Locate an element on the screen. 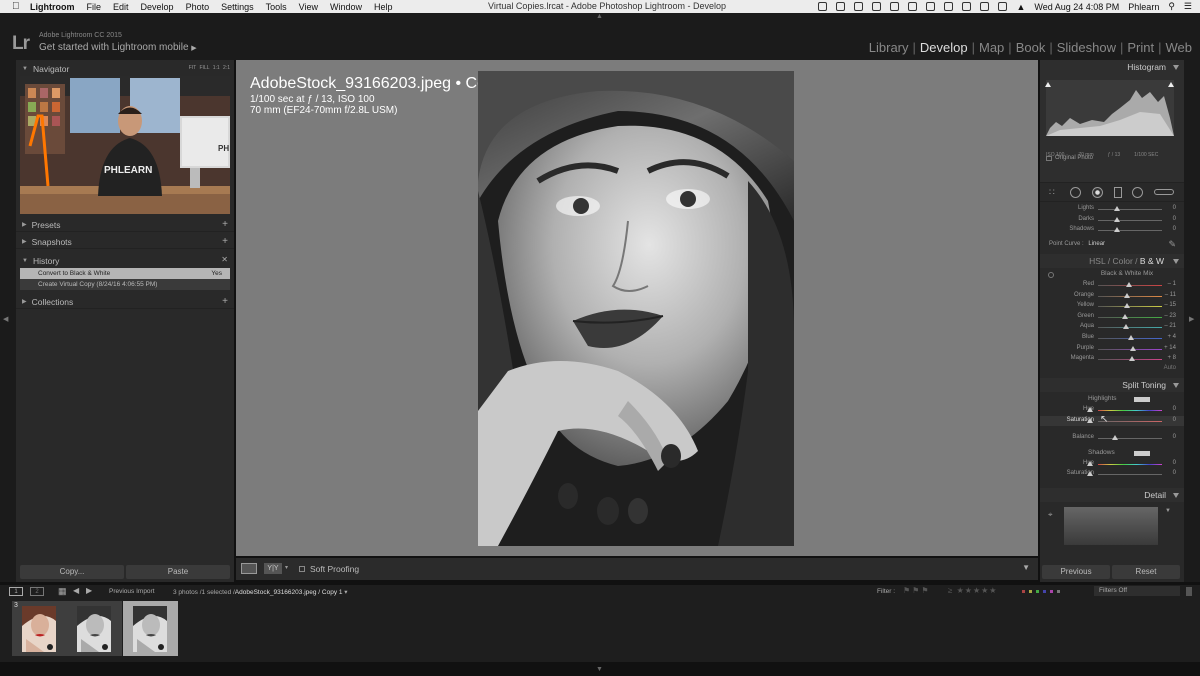  chevron-down-icon: ▾ is located at coordinates (286, 567).